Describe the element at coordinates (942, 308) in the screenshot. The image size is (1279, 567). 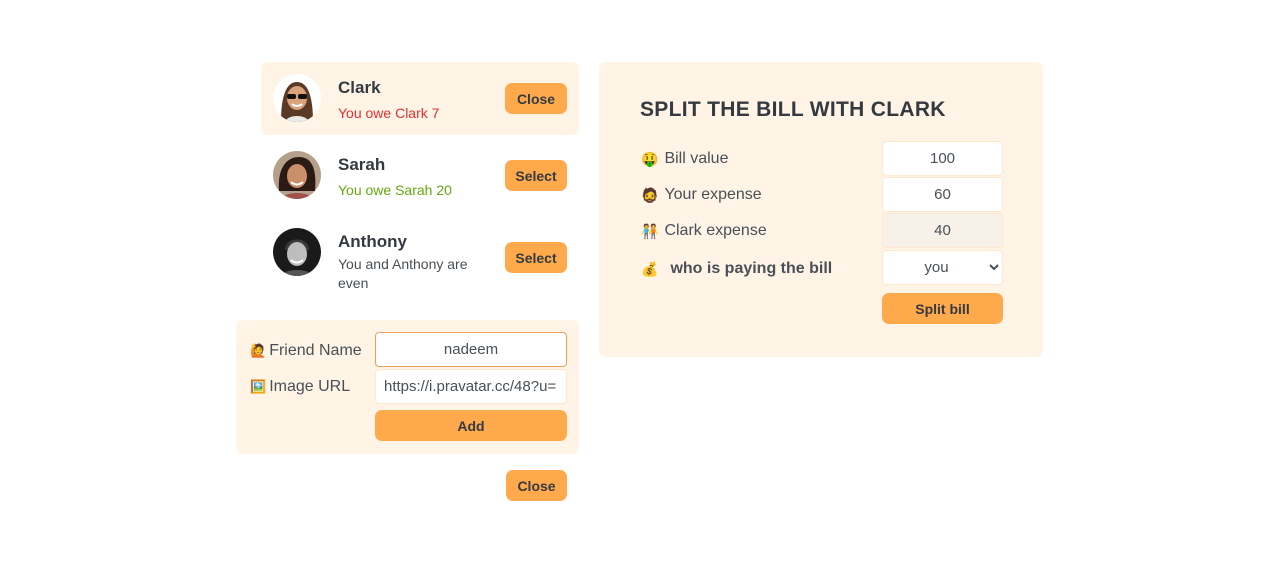
I see `split-bill-button: Split bill` at that location.